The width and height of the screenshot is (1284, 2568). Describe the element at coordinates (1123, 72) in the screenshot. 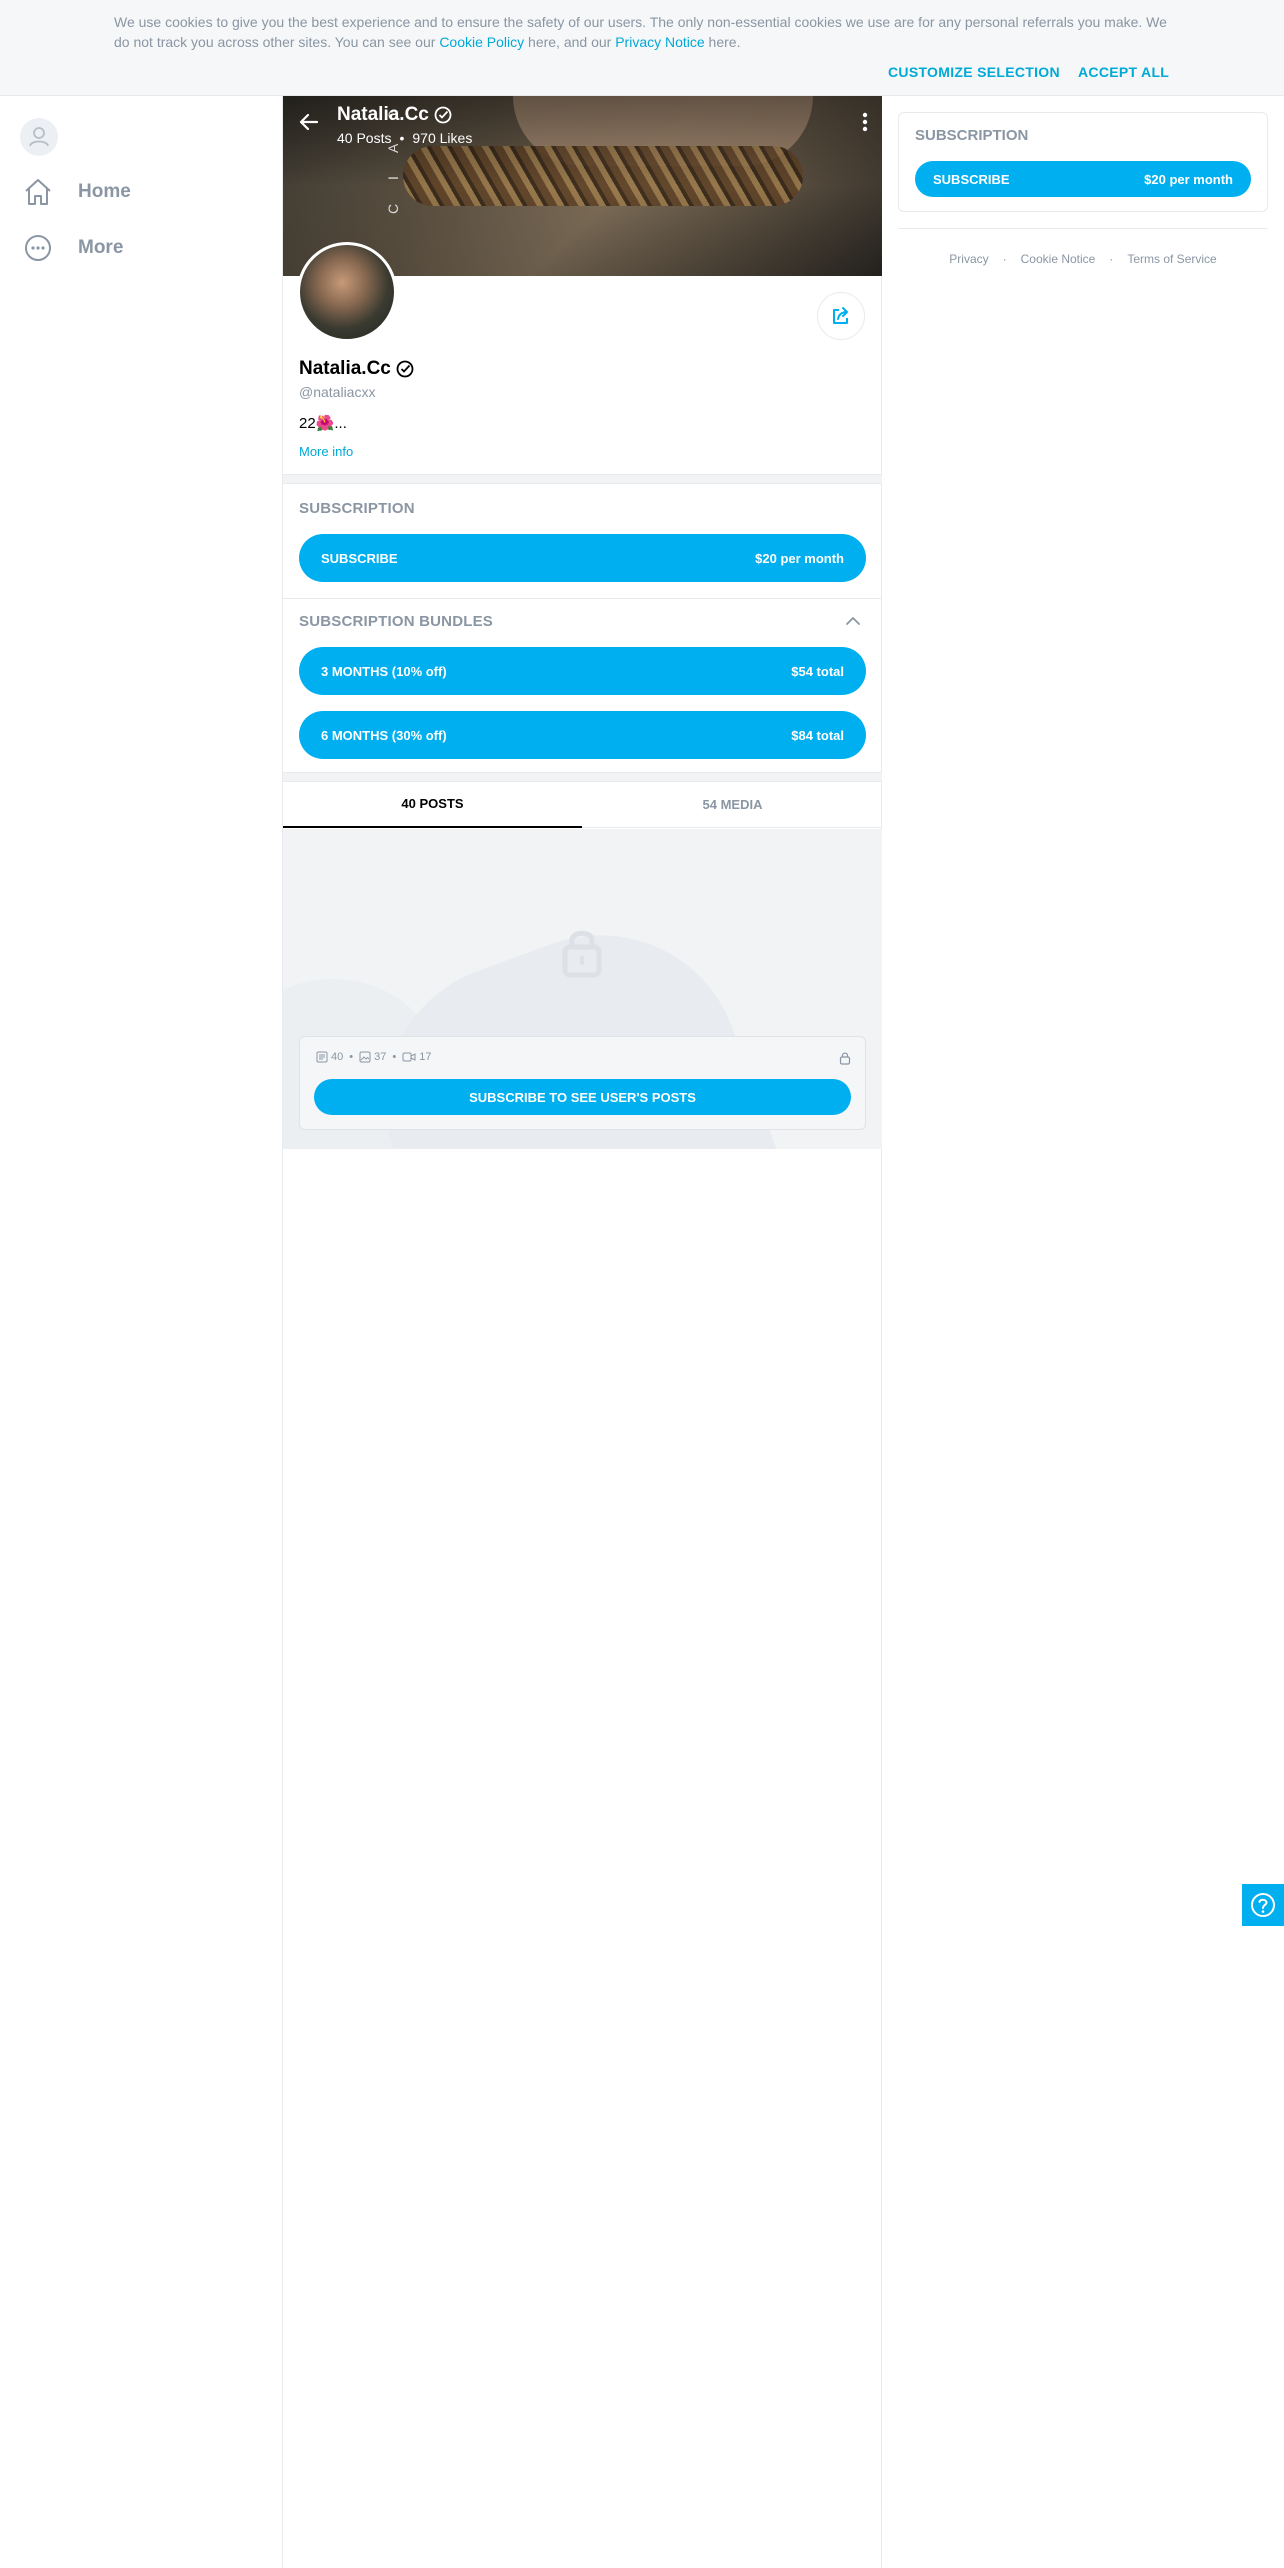

I see `accept-all-button: ACCEPT ALL` at that location.